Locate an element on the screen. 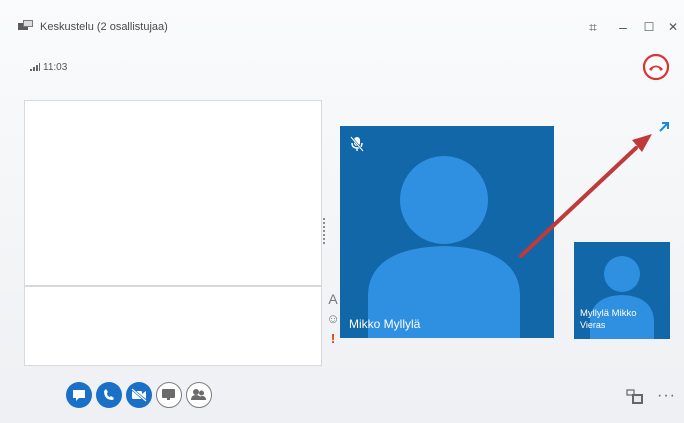  more-options-button: ··· is located at coordinates (666, 396).